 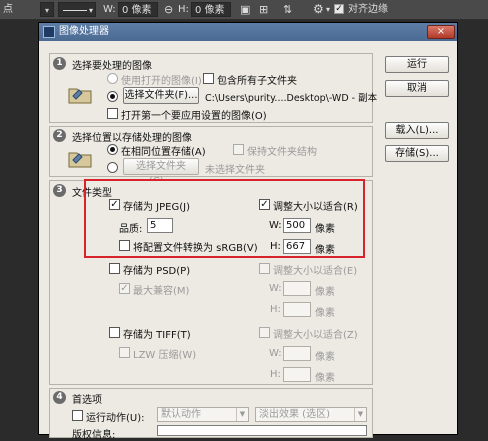 What do you see at coordinates (208, 78) in the screenshot?
I see `include-subfolders-checkbox` at bounding box center [208, 78].